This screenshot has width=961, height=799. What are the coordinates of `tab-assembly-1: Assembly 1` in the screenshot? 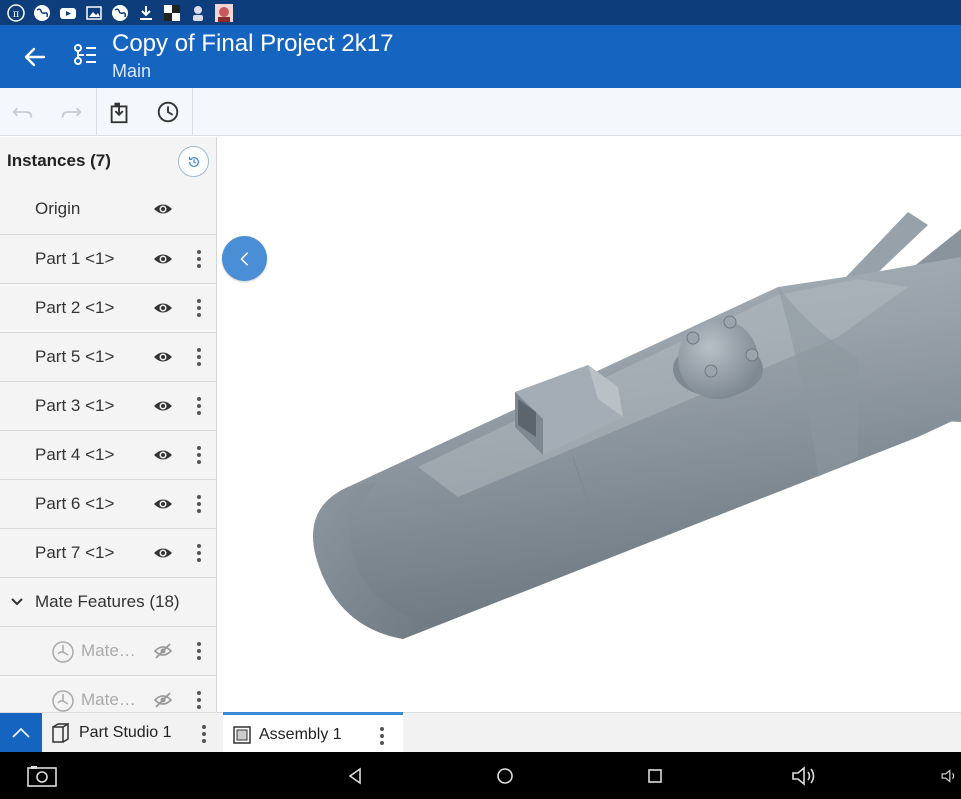 It's located at (313, 732).